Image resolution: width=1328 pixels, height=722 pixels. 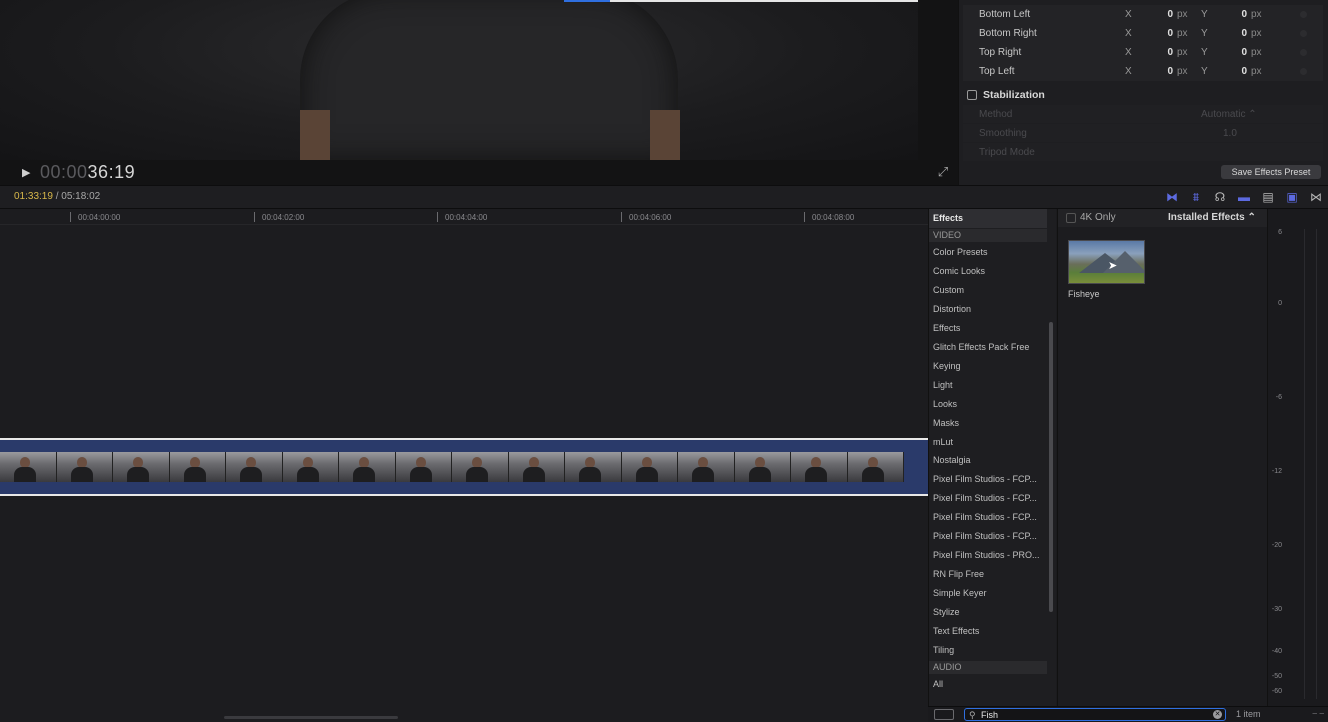 I want to click on meter-scale-label: 6, so click(x=1280, y=232).